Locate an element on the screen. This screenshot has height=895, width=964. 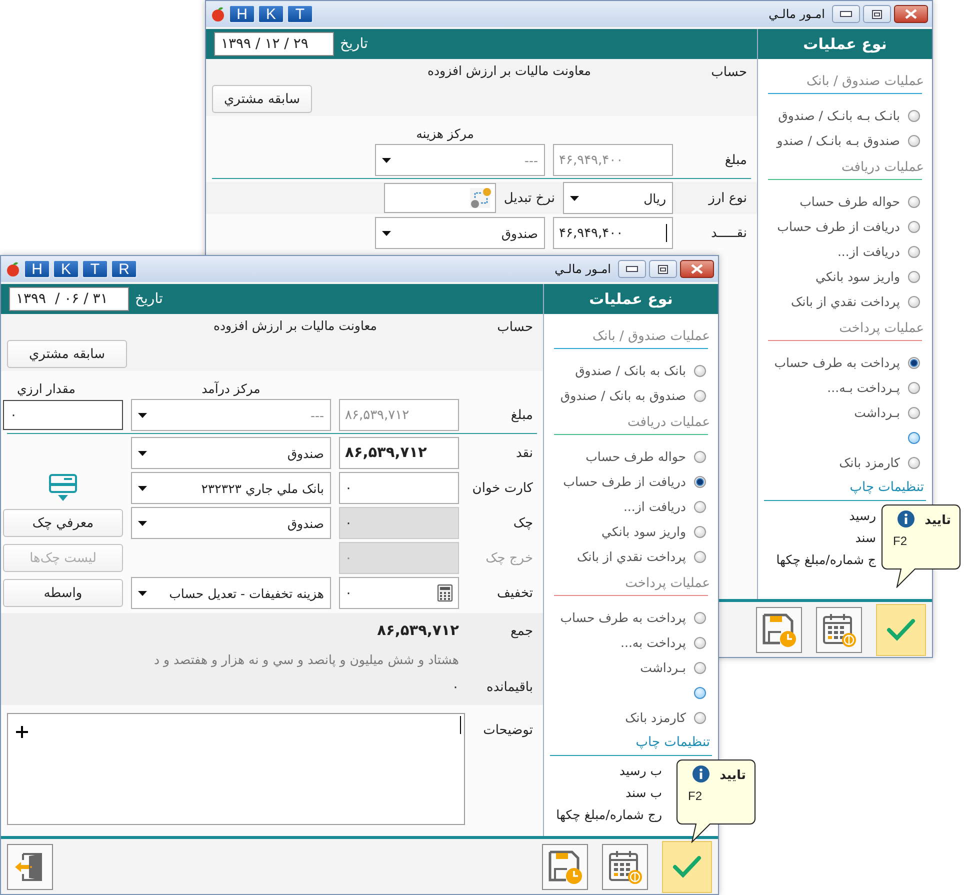
radio-label: واريز سود بانکي is located at coordinates (858, 276).